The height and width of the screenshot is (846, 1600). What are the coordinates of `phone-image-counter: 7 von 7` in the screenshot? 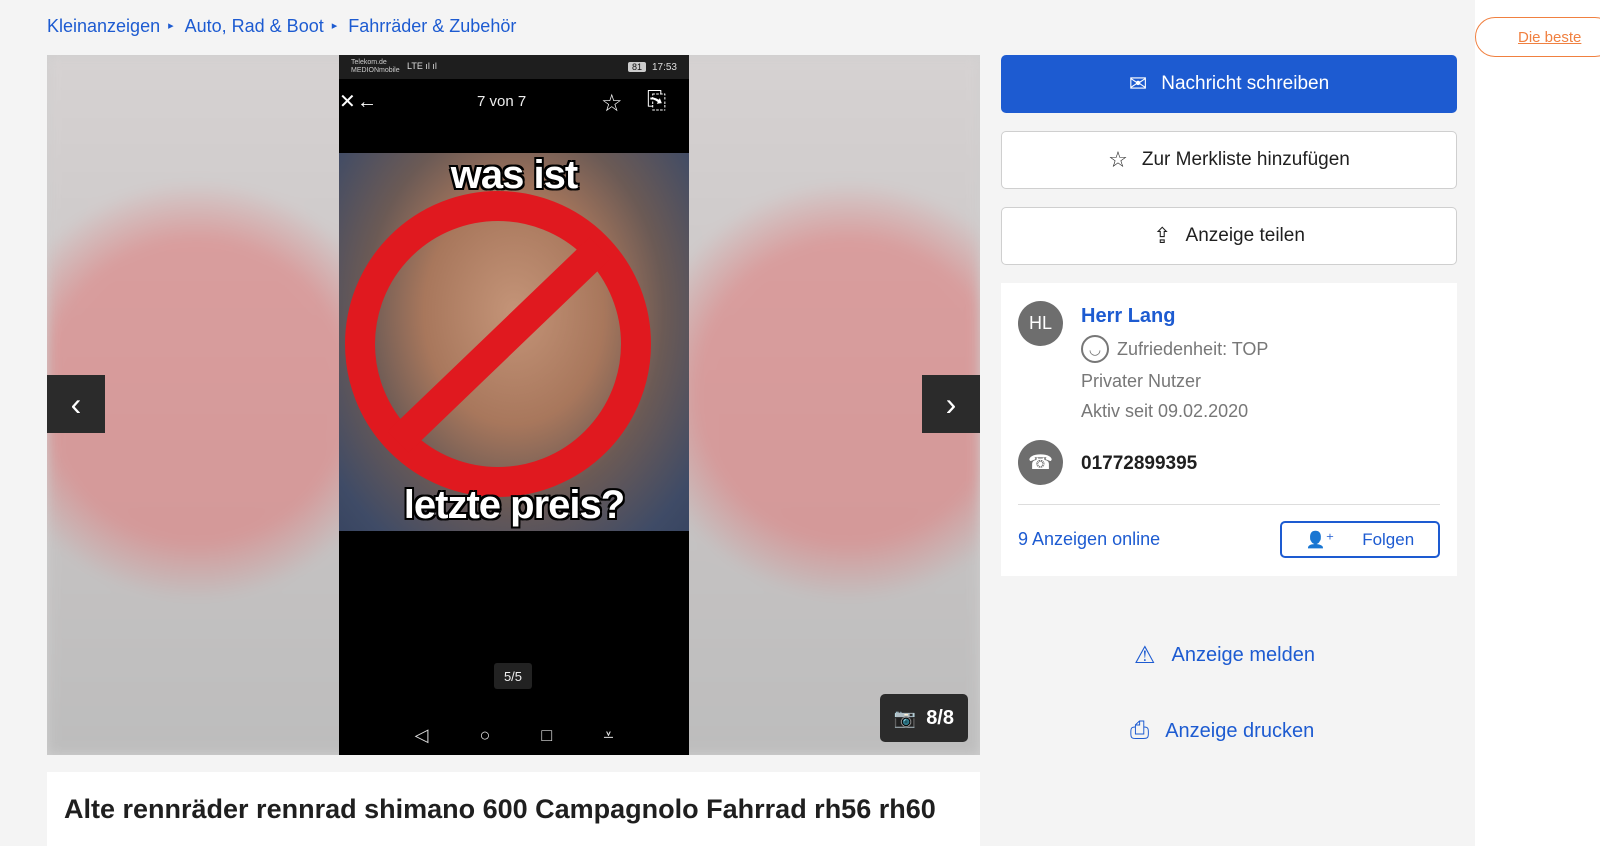 It's located at (502, 101).